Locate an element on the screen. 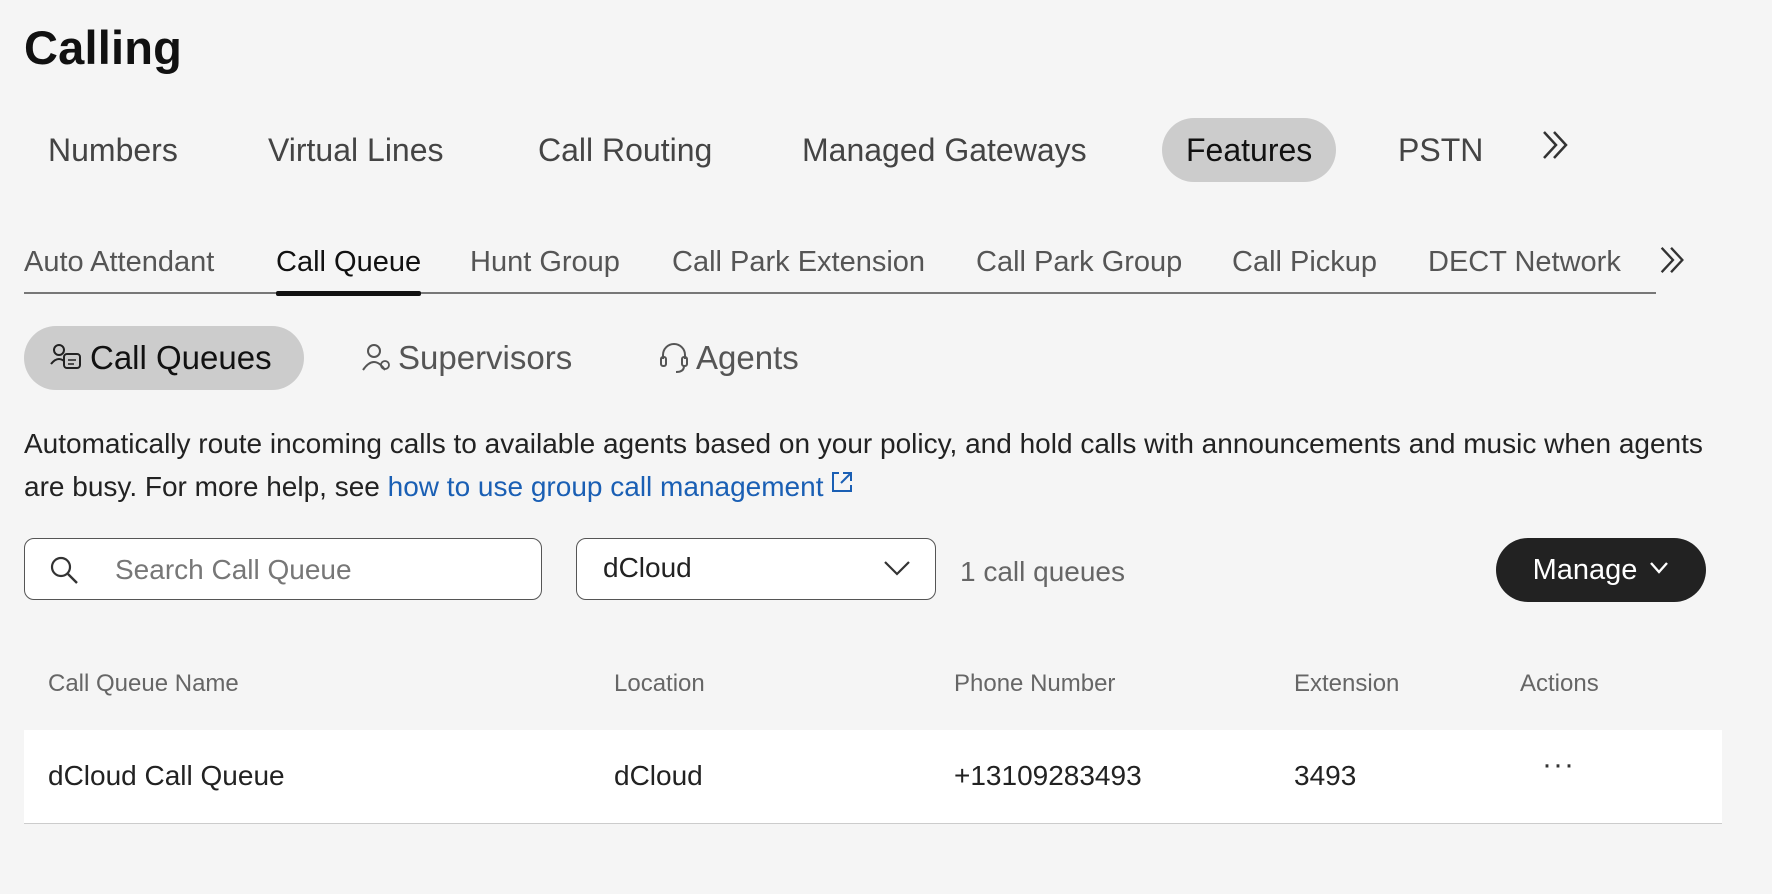 Image resolution: width=1772 pixels, height=894 pixels. manage-button: Manage is located at coordinates (1601, 570).